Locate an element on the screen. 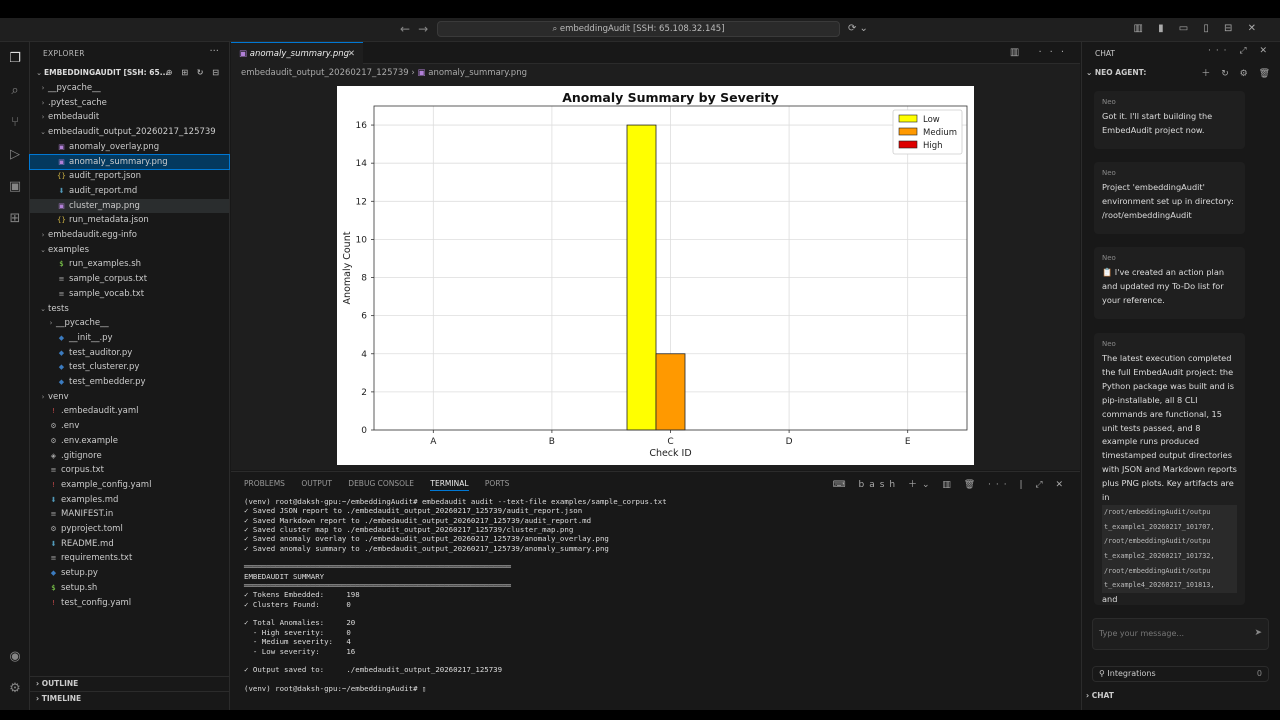 Image resolution: width=1280 pixels, height=720 pixels. back-arrow-icon: ← is located at coordinates (409, 29).